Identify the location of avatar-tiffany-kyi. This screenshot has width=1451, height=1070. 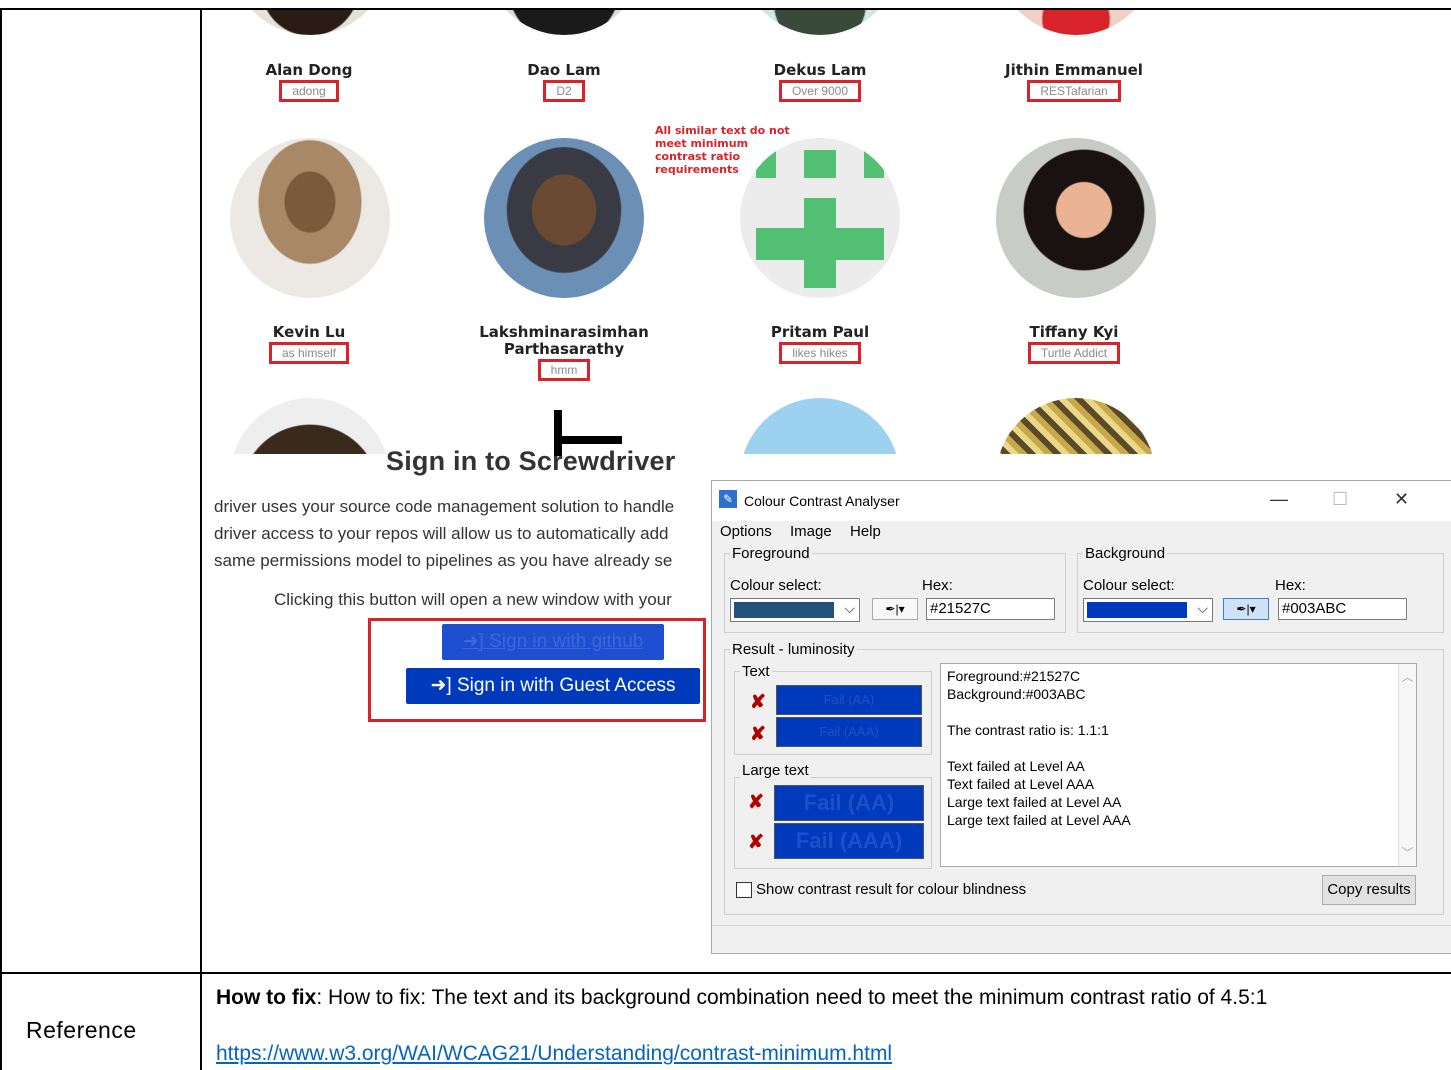
(1076, 218).